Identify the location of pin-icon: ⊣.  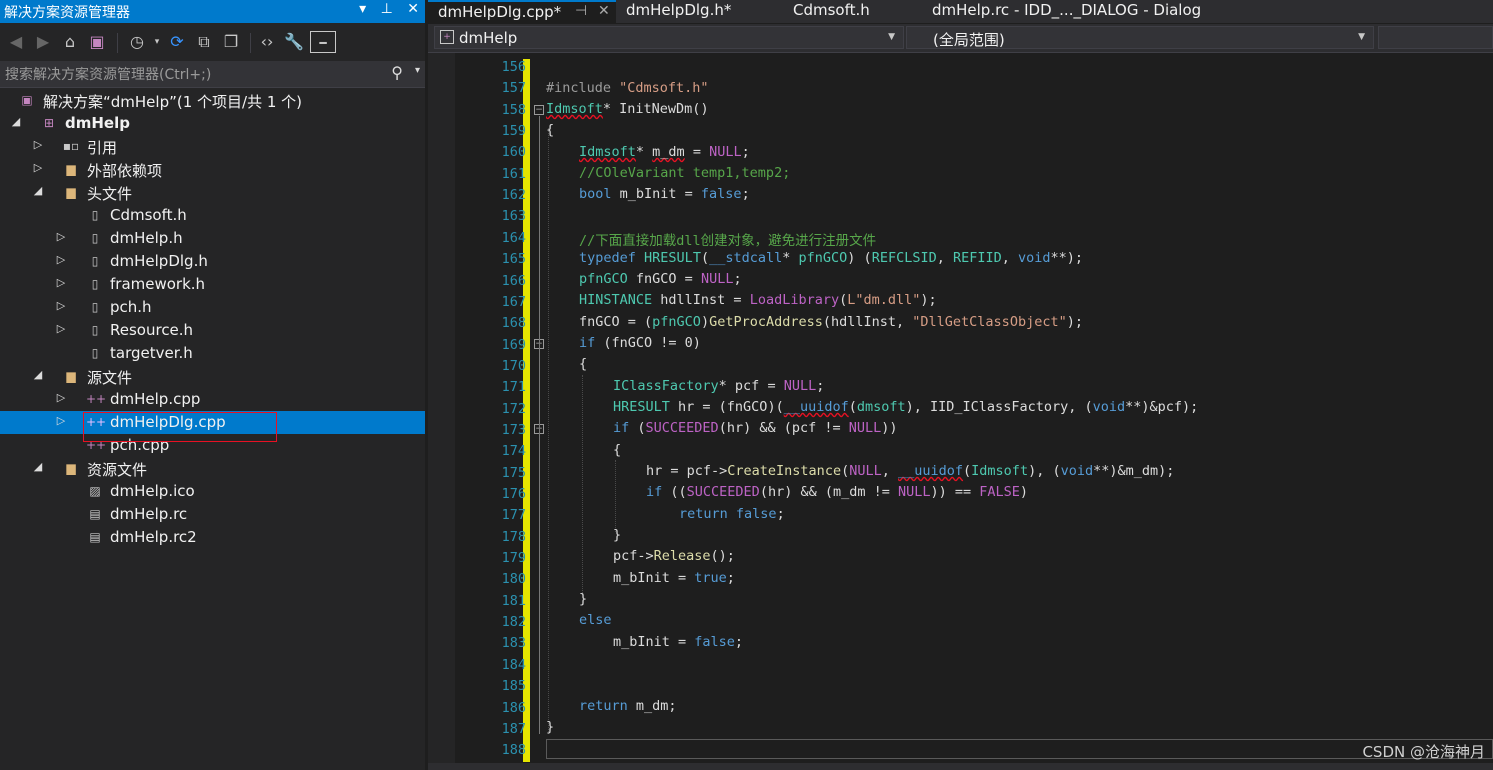
(581, 11).